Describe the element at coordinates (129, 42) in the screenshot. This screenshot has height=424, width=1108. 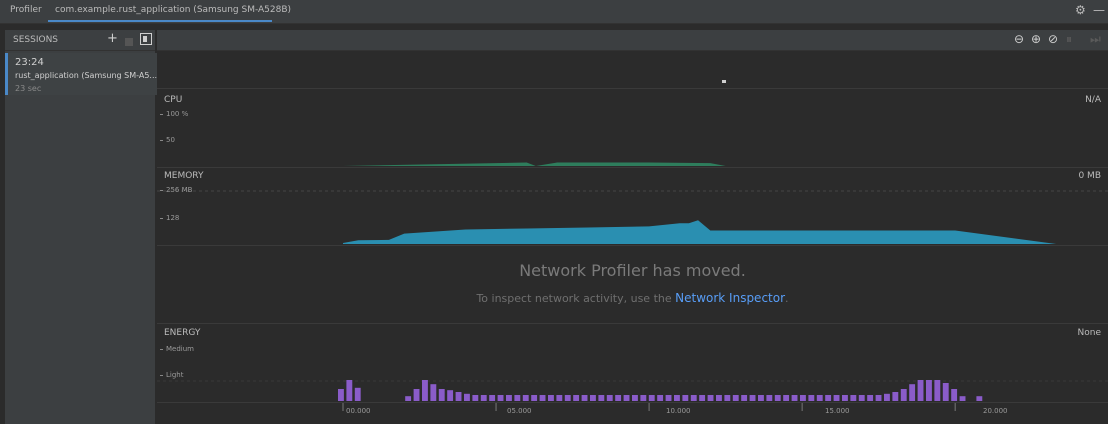
I see `stop-icon` at that location.